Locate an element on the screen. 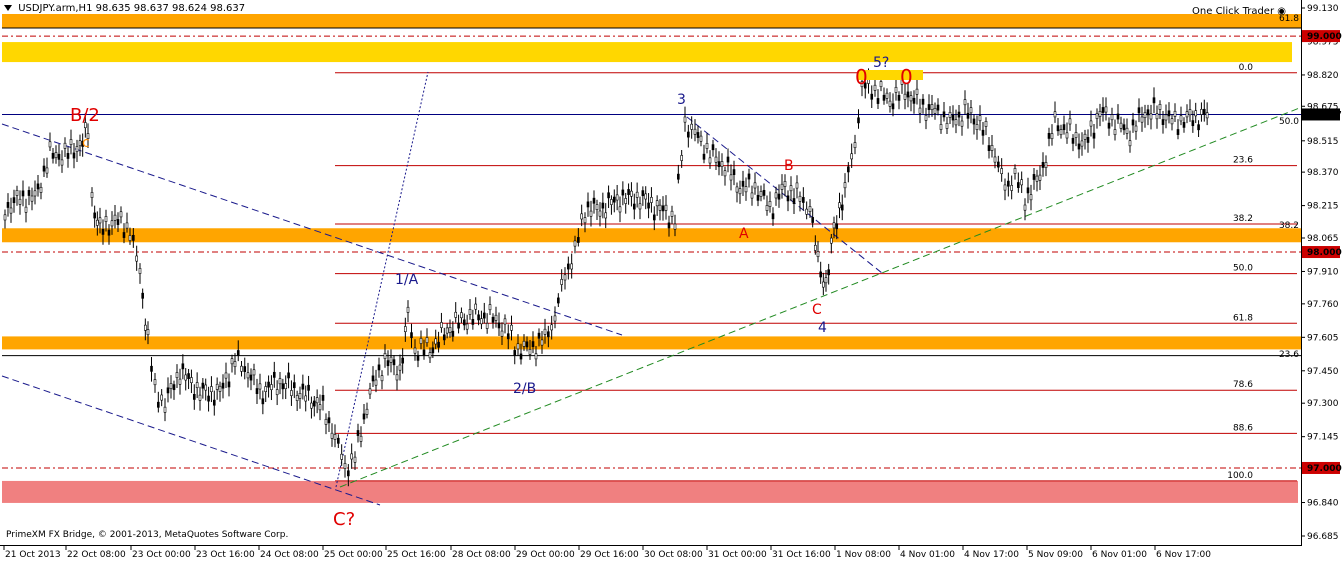 The height and width of the screenshot is (561, 1342). wave-label-3: 3 is located at coordinates (681, 100).